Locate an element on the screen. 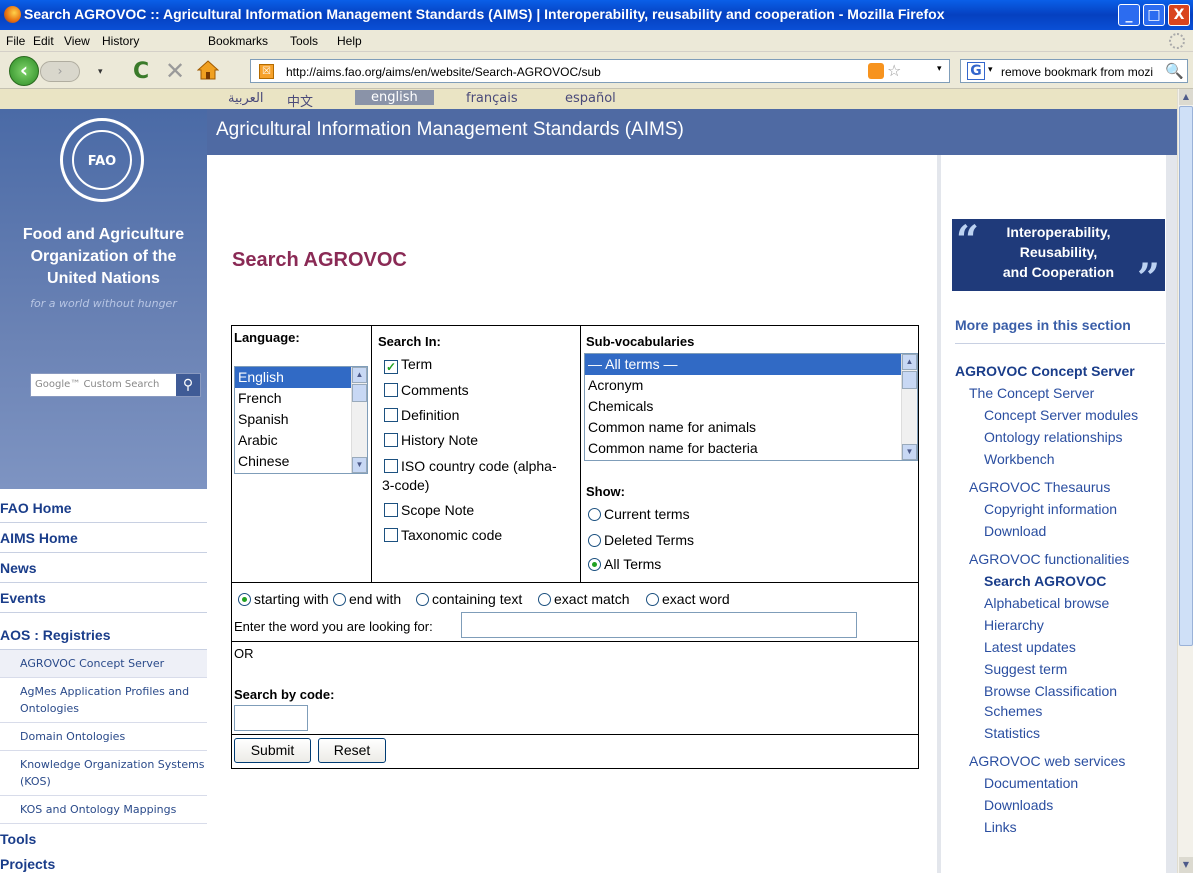 The height and width of the screenshot is (873, 1193). reload-button: C is located at coordinates (141, 71).